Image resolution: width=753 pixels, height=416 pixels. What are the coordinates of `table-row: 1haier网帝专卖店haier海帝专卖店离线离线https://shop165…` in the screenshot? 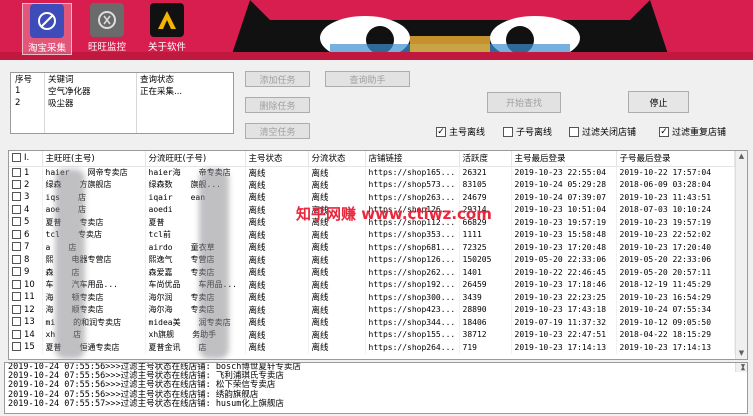 It's located at (372, 172).